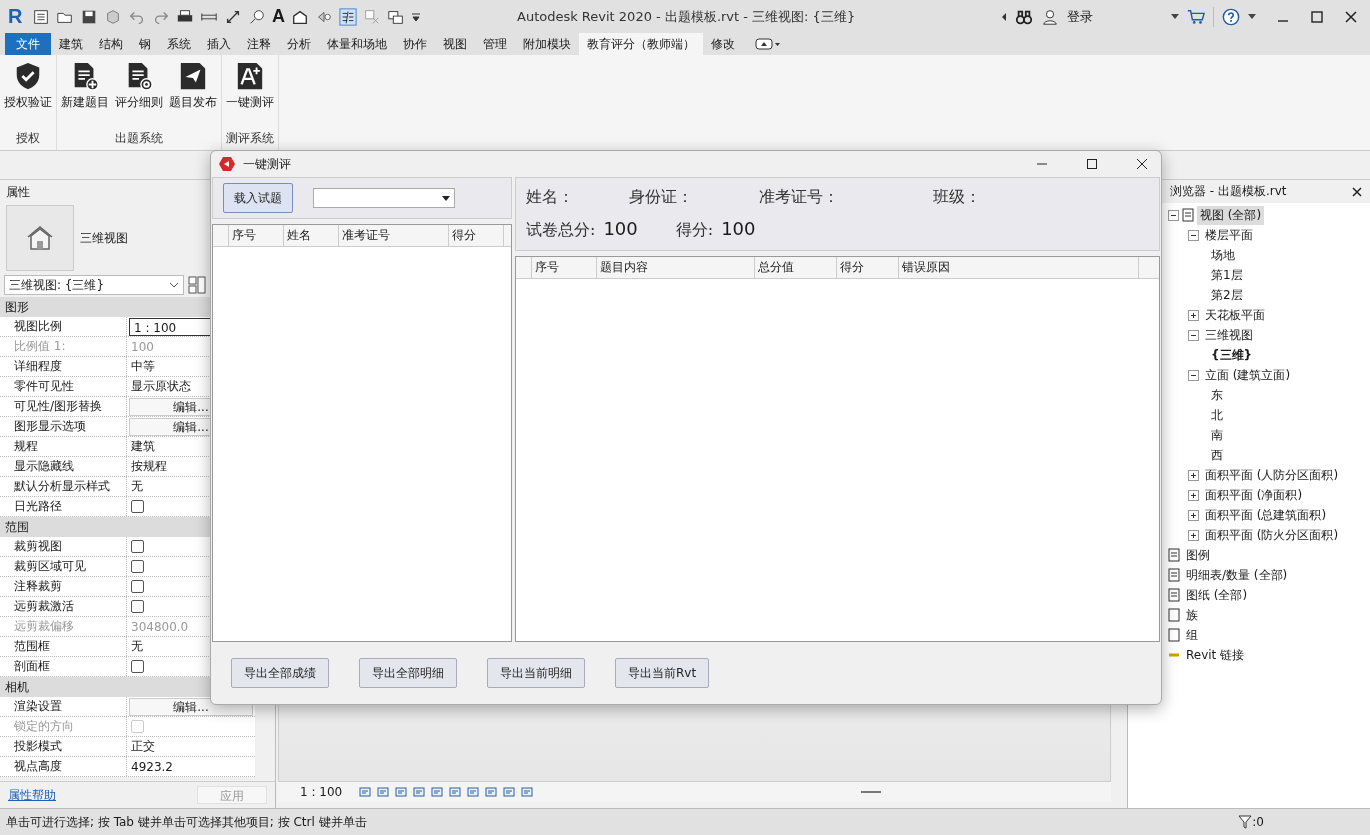  I want to click on panel-title: 出题系统, so click(139, 138).